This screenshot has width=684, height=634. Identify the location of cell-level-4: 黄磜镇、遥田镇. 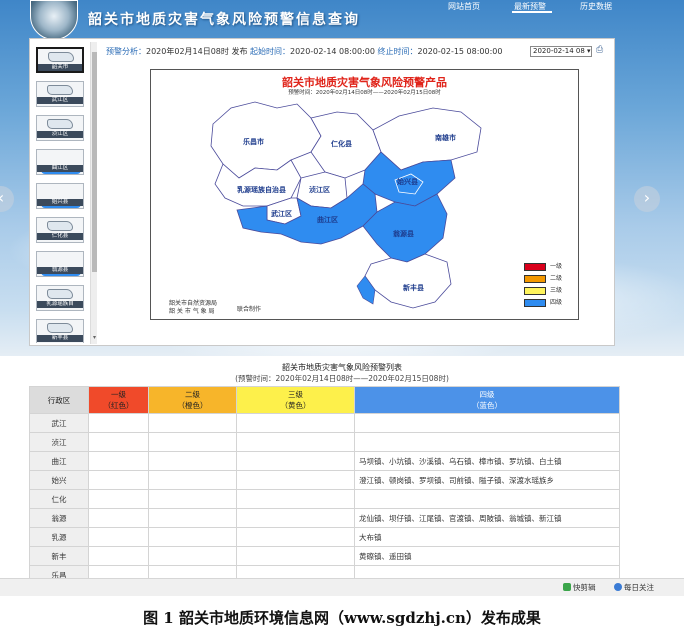
(487, 556).